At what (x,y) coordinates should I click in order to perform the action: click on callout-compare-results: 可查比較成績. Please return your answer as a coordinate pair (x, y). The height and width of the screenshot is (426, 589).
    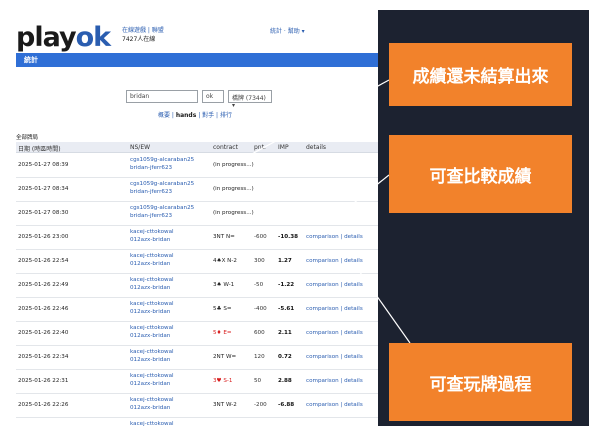
    Looking at the image, I should click on (480, 174).